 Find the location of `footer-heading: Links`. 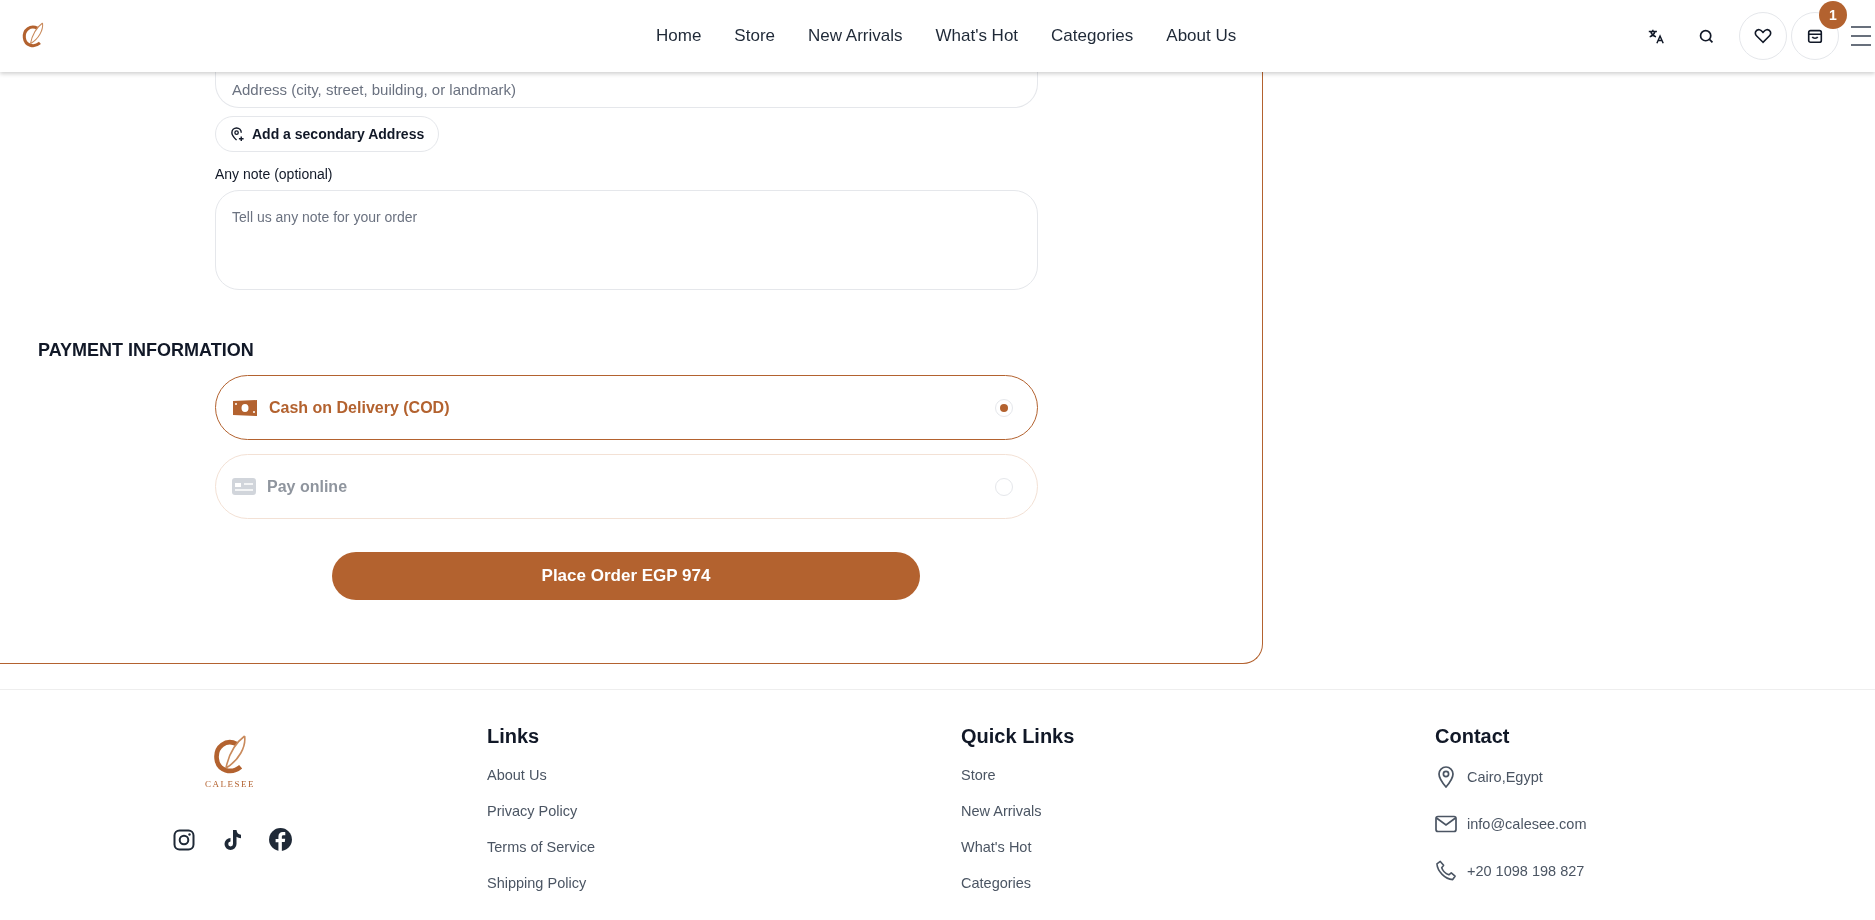

footer-heading: Links is located at coordinates (513, 736).